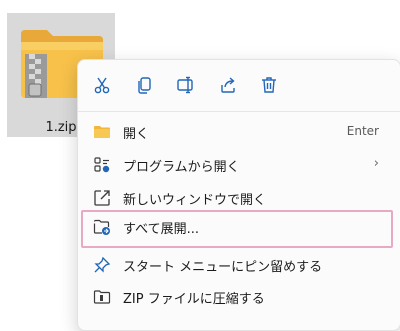 This screenshot has width=400, height=331. Describe the element at coordinates (362, 131) in the screenshot. I see `shortcut-label: Enter` at that location.